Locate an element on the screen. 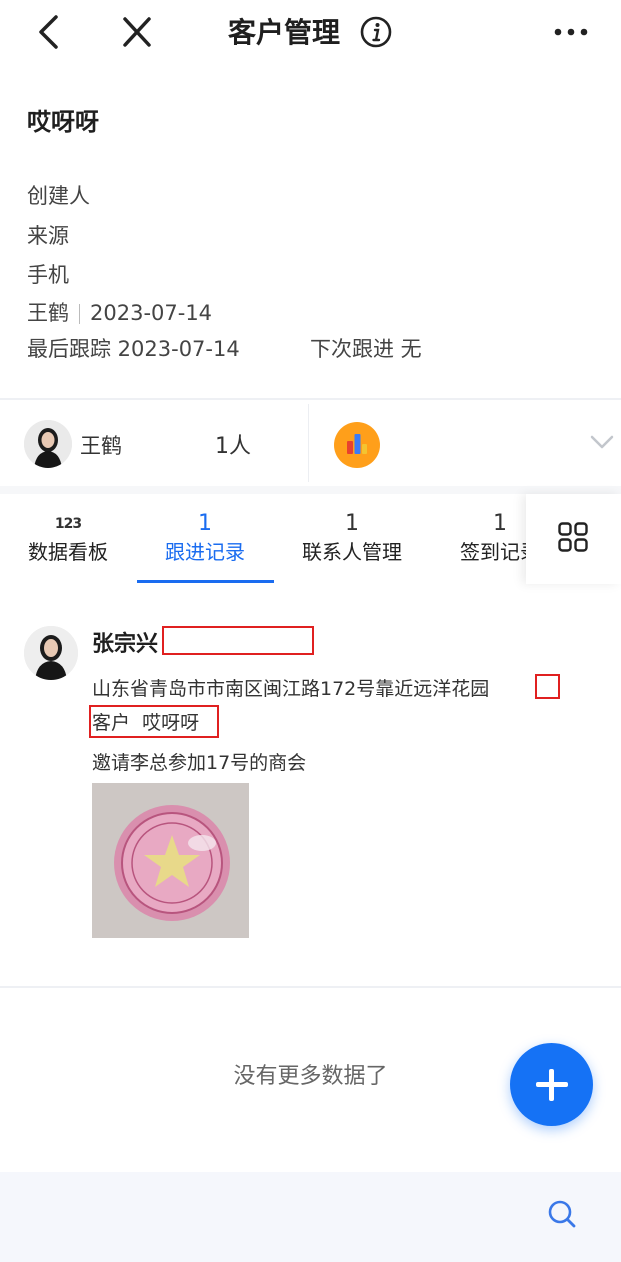  created-info: 王鹤 2023-07-14 is located at coordinates (119, 313).